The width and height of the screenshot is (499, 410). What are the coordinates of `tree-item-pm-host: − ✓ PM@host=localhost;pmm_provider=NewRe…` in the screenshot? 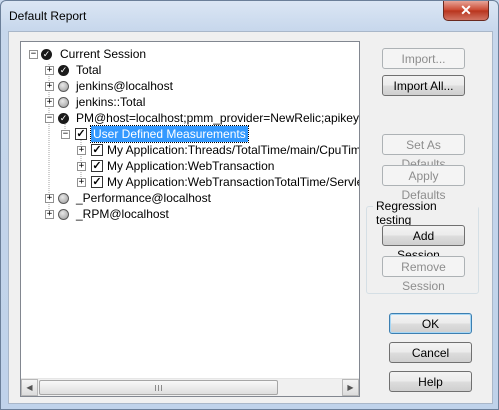 It's located at (190, 118).